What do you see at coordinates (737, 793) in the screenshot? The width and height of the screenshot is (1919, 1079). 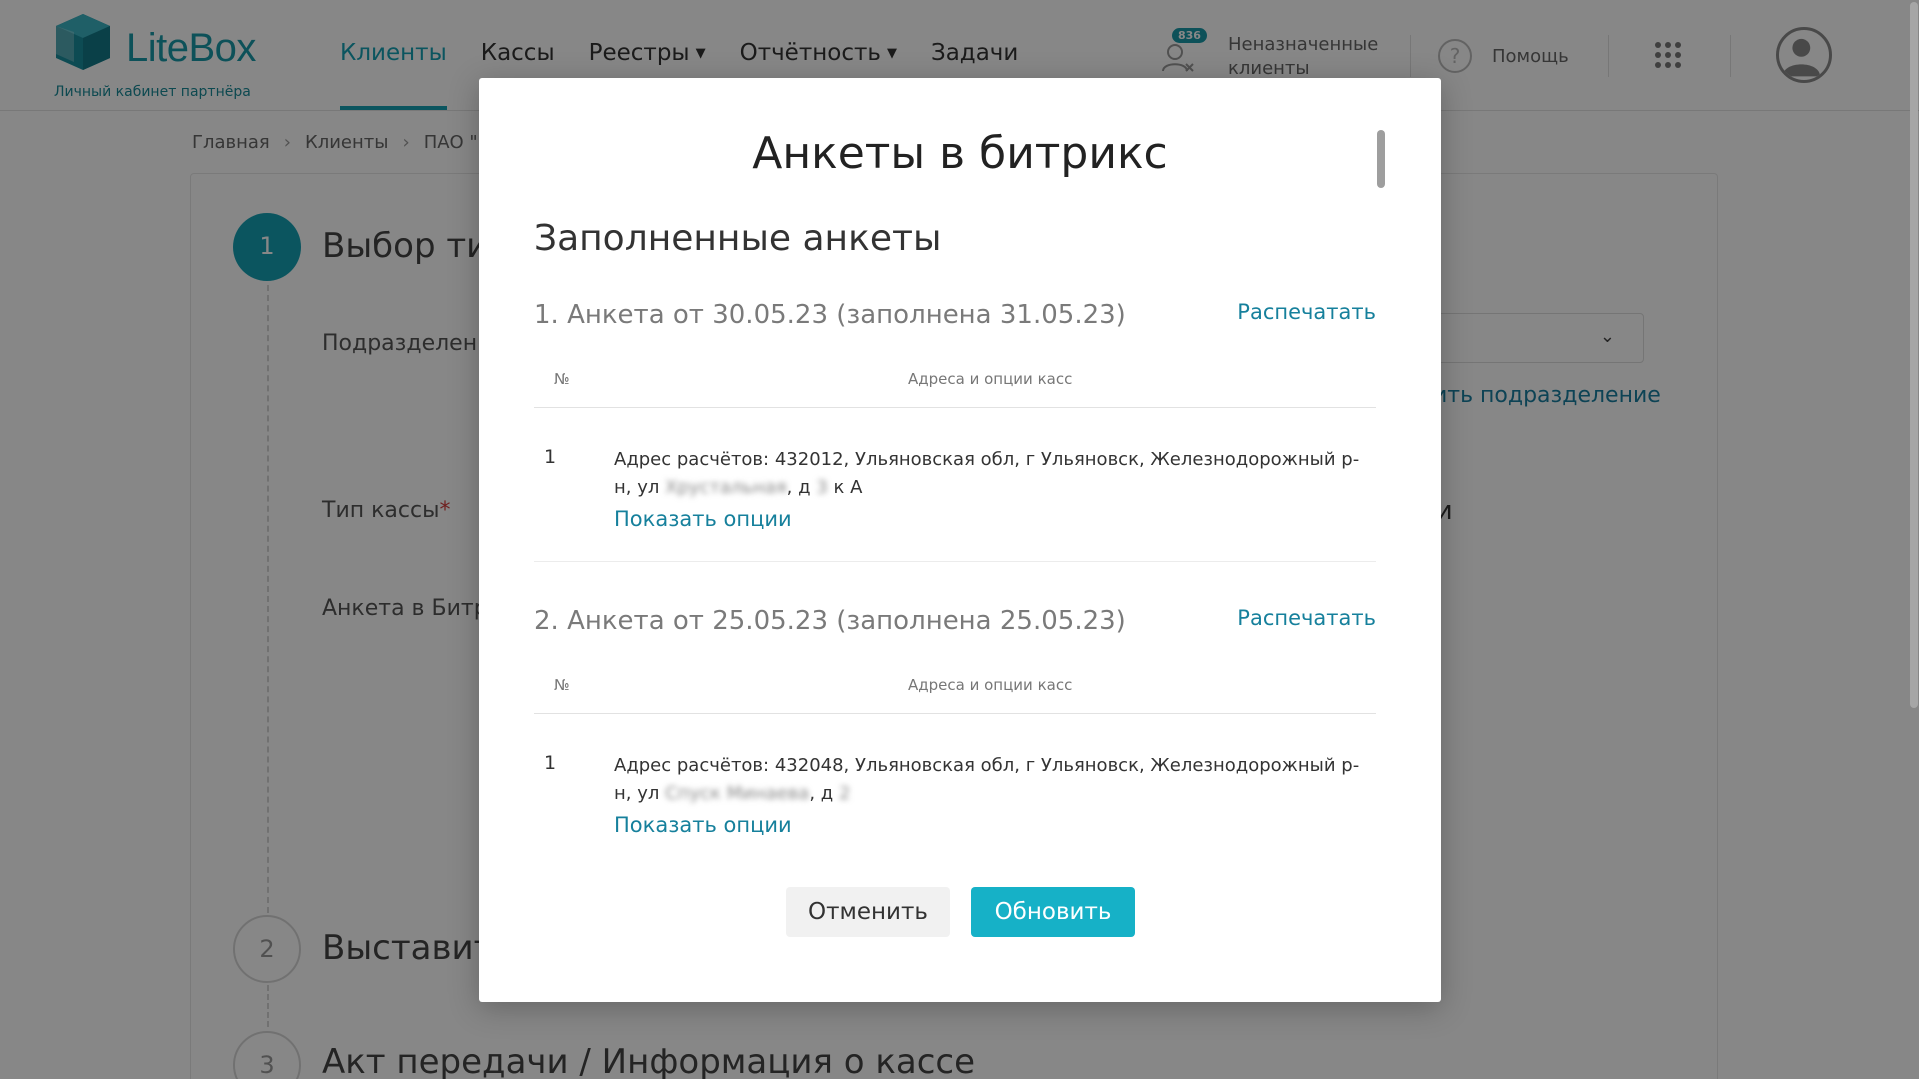 I see `address-street-redacted: Спуск Минаева` at bounding box center [737, 793].